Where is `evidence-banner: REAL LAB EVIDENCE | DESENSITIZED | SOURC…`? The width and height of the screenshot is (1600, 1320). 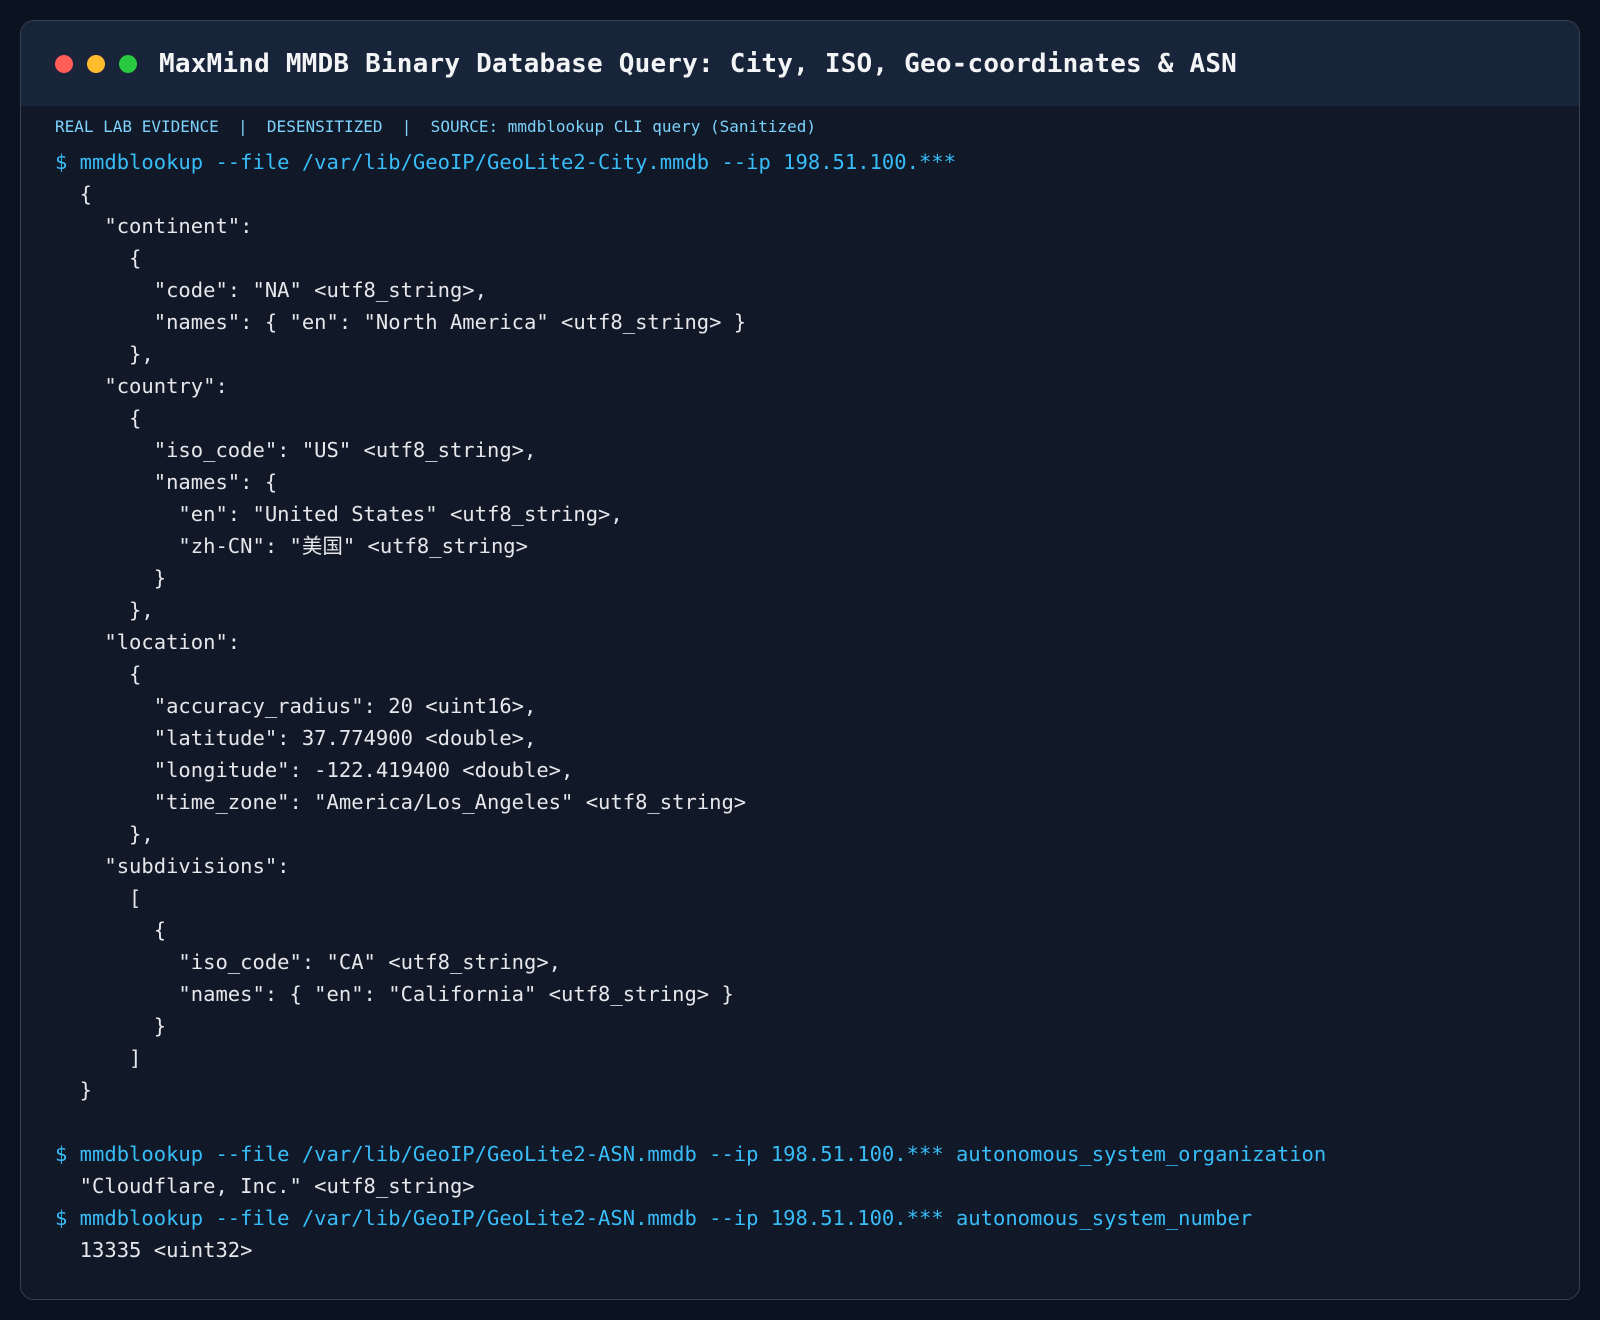
evidence-banner: REAL LAB EVIDENCE | DESENSITIZED | SOURC… is located at coordinates (435, 126).